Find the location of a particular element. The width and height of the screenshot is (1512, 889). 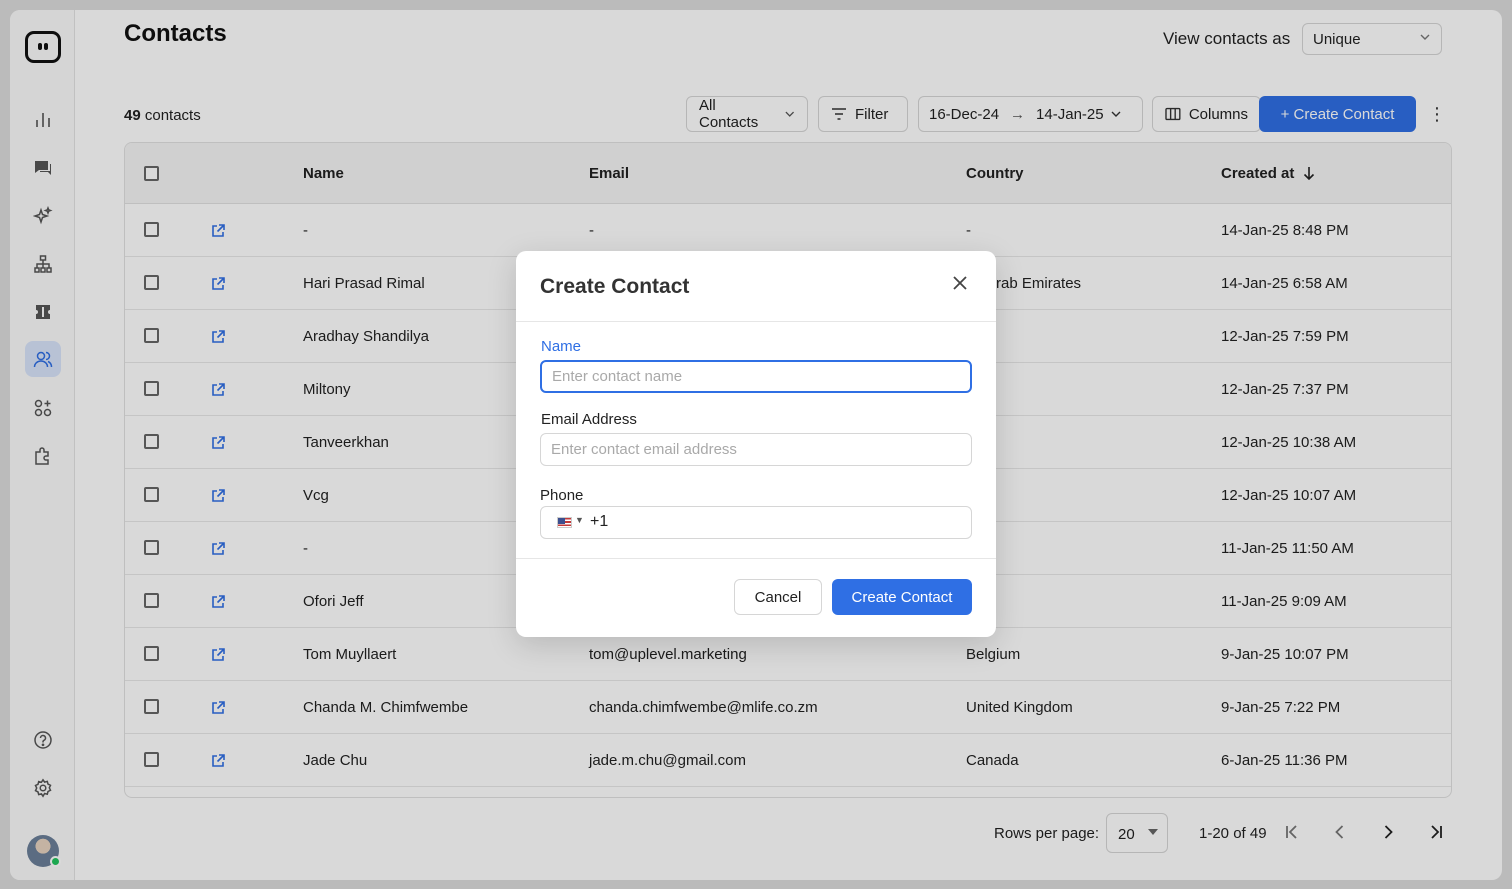

caret-down-icon: ▼ is located at coordinates (579, 520).